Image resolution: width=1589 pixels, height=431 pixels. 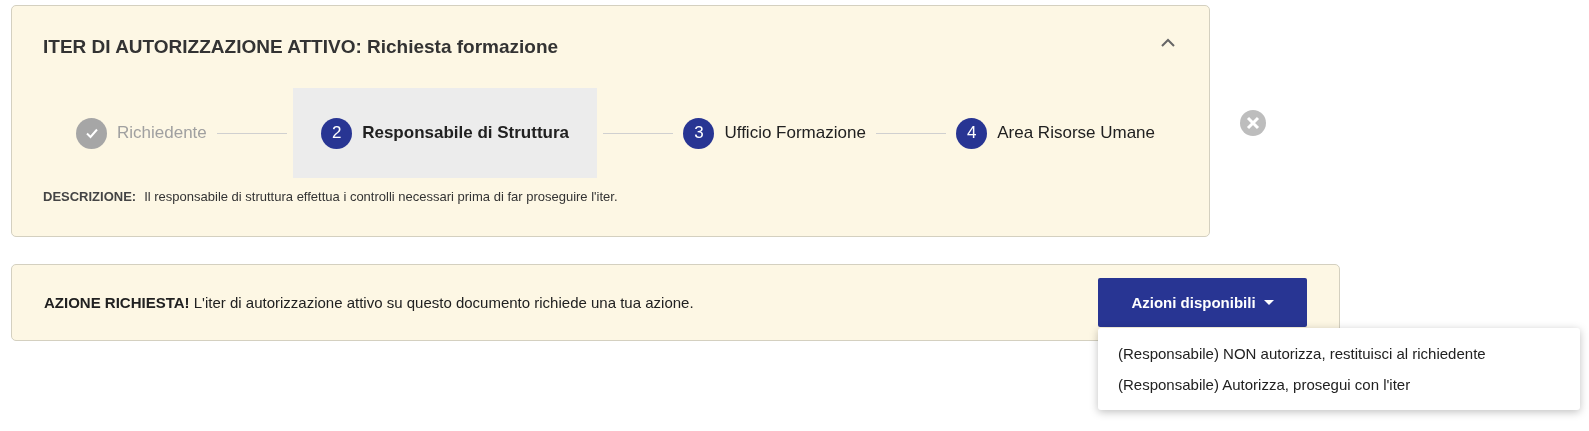 What do you see at coordinates (1076, 133) in the screenshot?
I see `step-label: Area Risorse Umane` at bounding box center [1076, 133].